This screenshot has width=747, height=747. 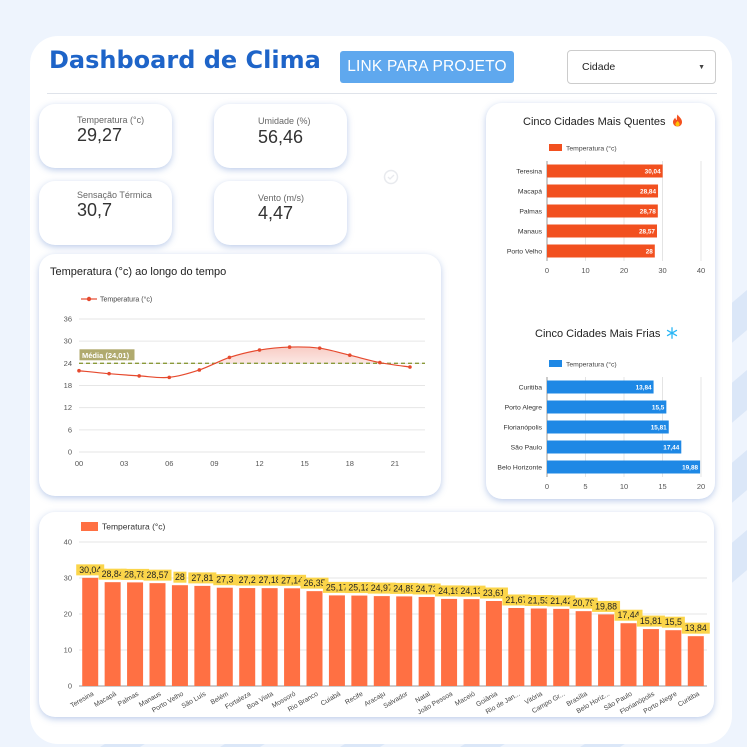 I want to click on category-label: Macapá, so click(x=105, y=700).